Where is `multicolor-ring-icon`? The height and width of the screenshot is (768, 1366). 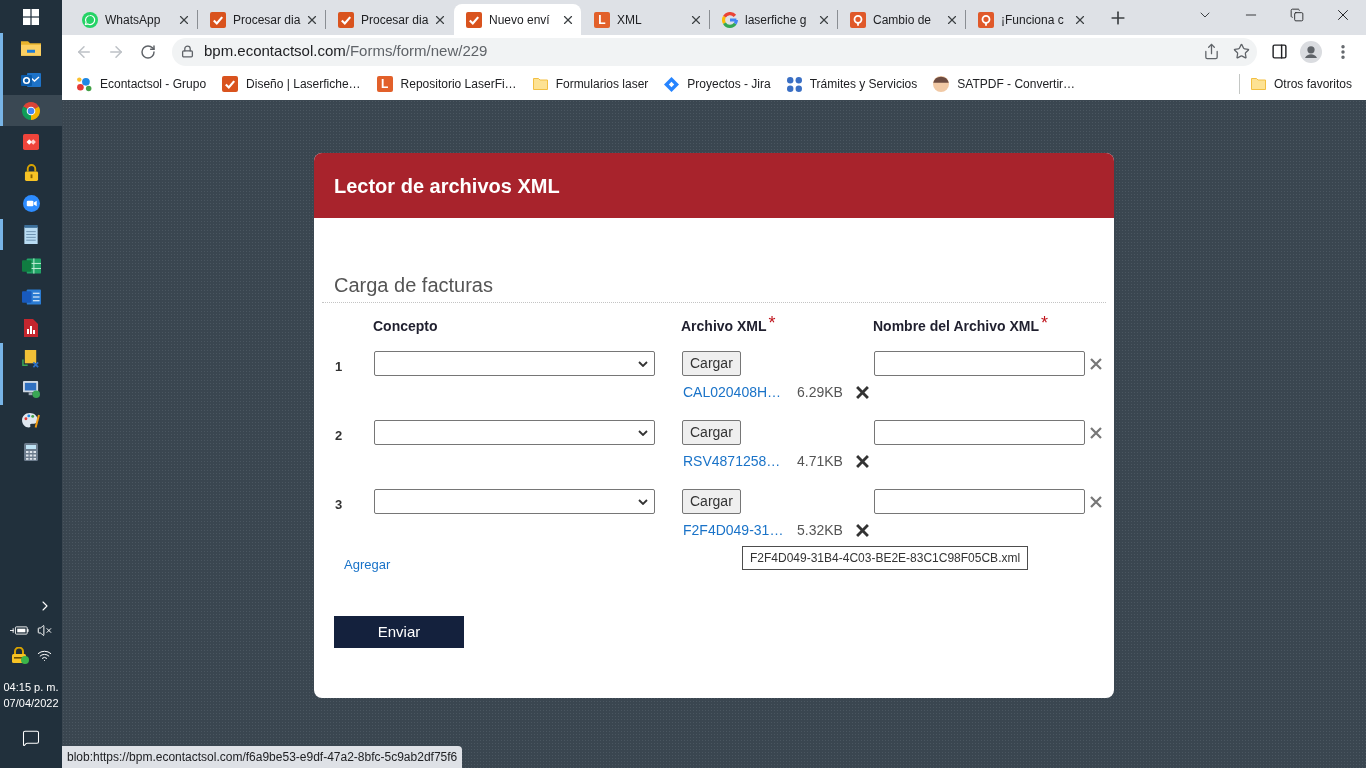
multicolor-ring-icon is located at coordinates (730, 19).